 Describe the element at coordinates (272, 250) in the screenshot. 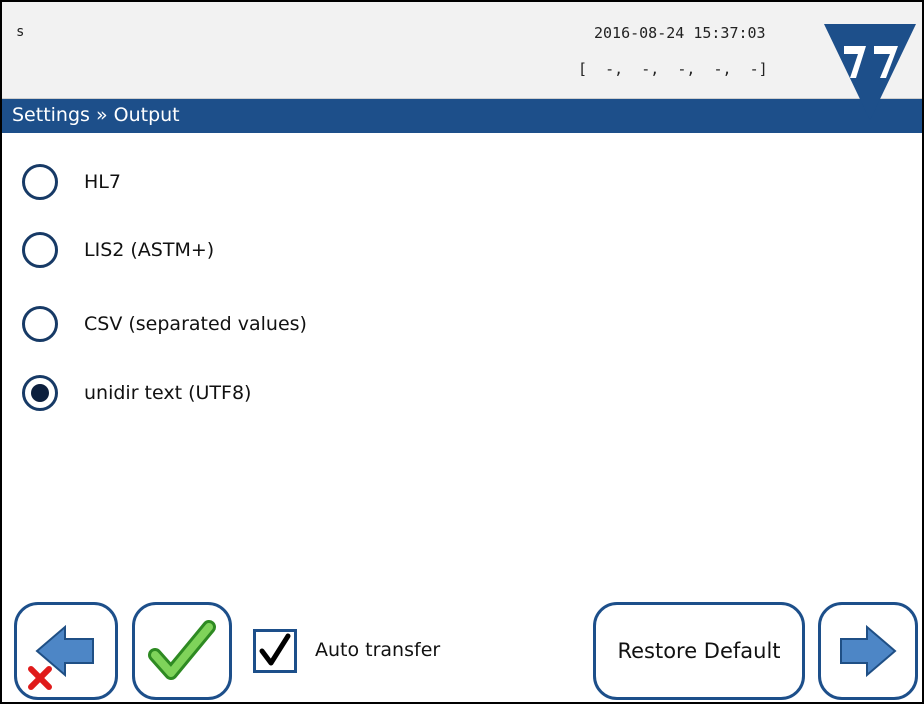

I see `option-lis2: LIS2 (ASTM+)` at that location.